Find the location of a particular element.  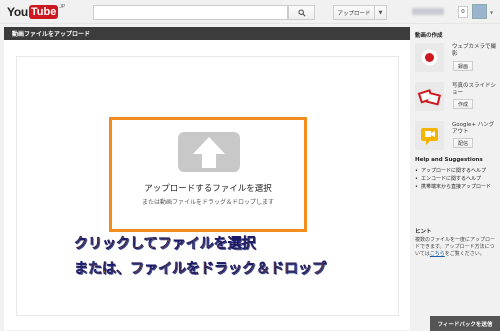

broadcast-button: 配信 is located at coordinates (463, 143).